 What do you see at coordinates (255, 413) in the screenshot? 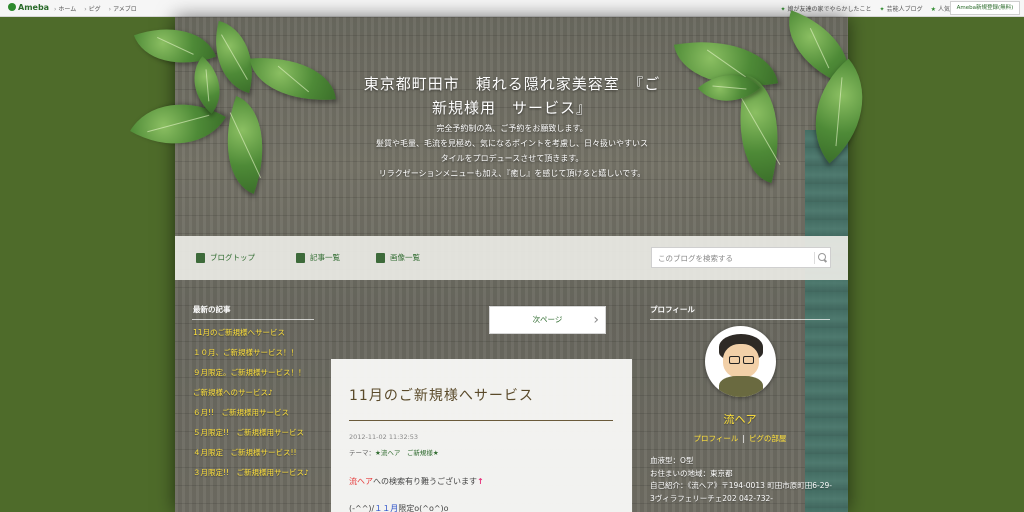
I see `recent-article-link: ６月!! ご新規様用サービス` at bounding box center [255, 413].